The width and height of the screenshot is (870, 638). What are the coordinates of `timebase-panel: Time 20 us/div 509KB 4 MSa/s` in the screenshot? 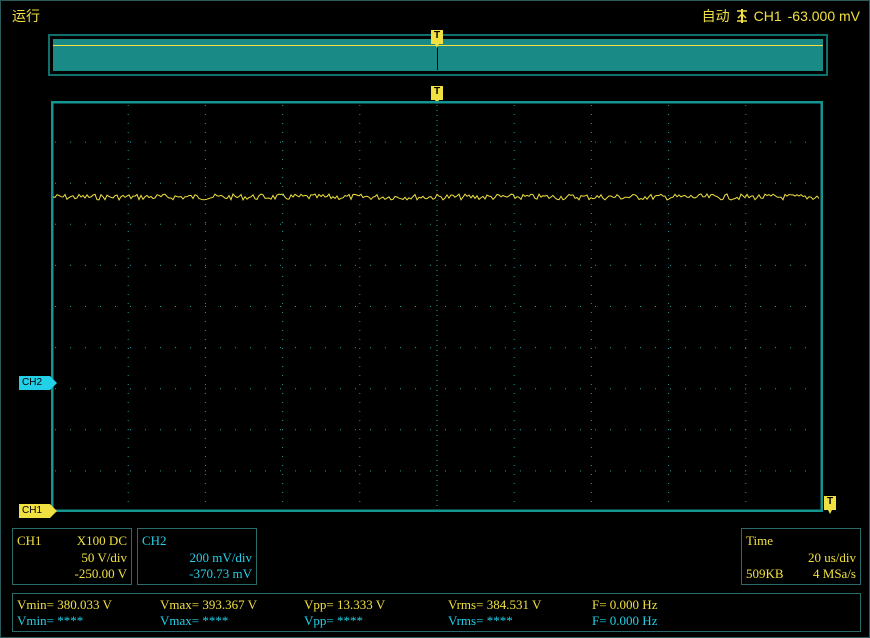 It's located at (801, 556).